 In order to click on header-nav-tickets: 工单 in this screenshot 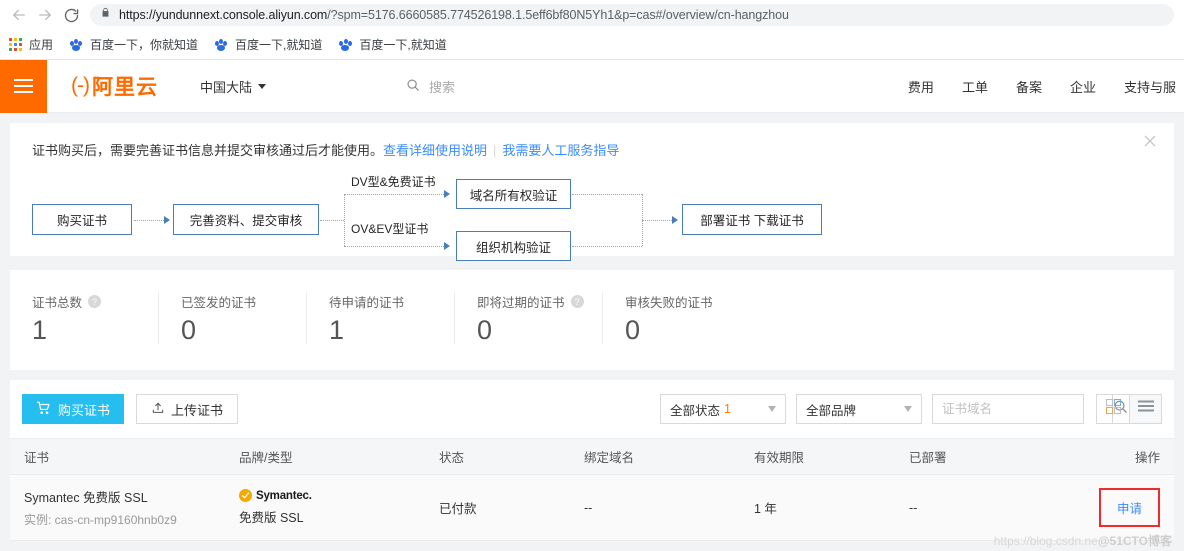, I will do `click(975, 86)`.